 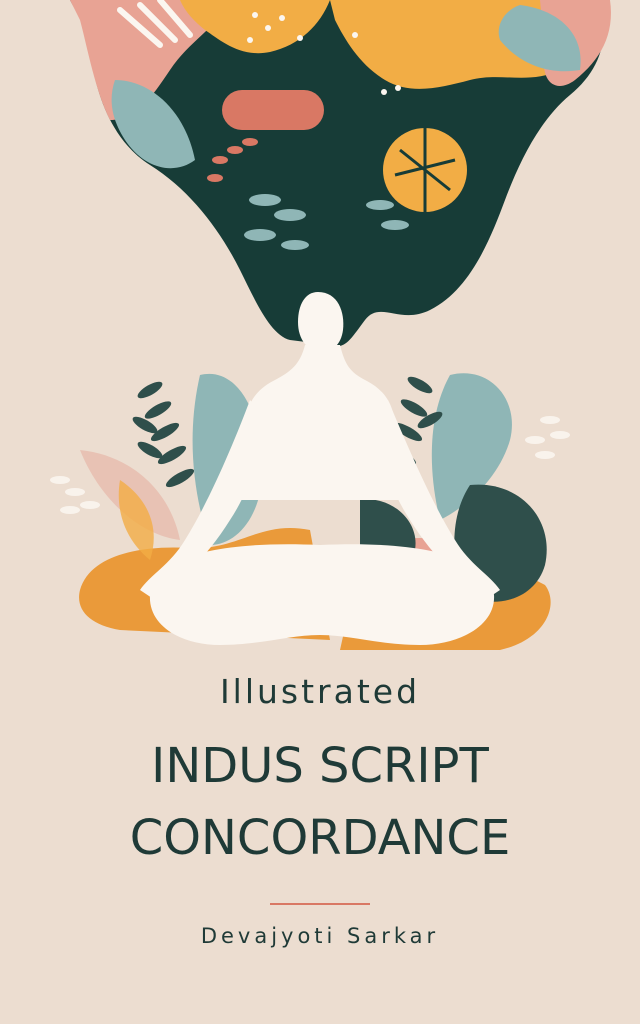 I want to click on divider-rule, so click(x=320, y=904).